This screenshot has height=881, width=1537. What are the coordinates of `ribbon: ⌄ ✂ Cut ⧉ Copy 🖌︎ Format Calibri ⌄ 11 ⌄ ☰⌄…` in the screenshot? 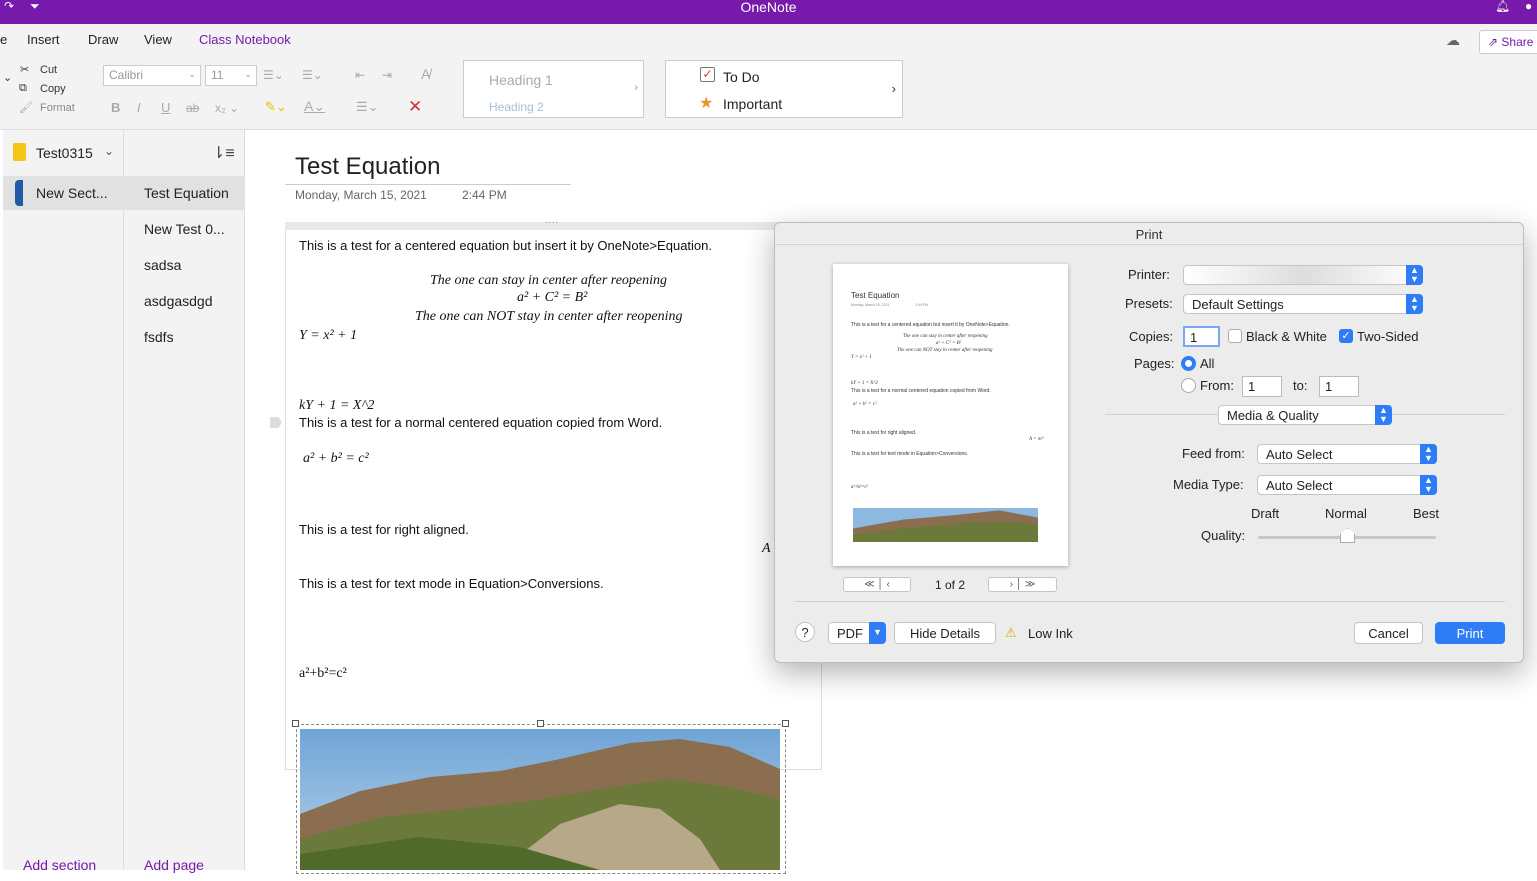 It's located at (768, 93).